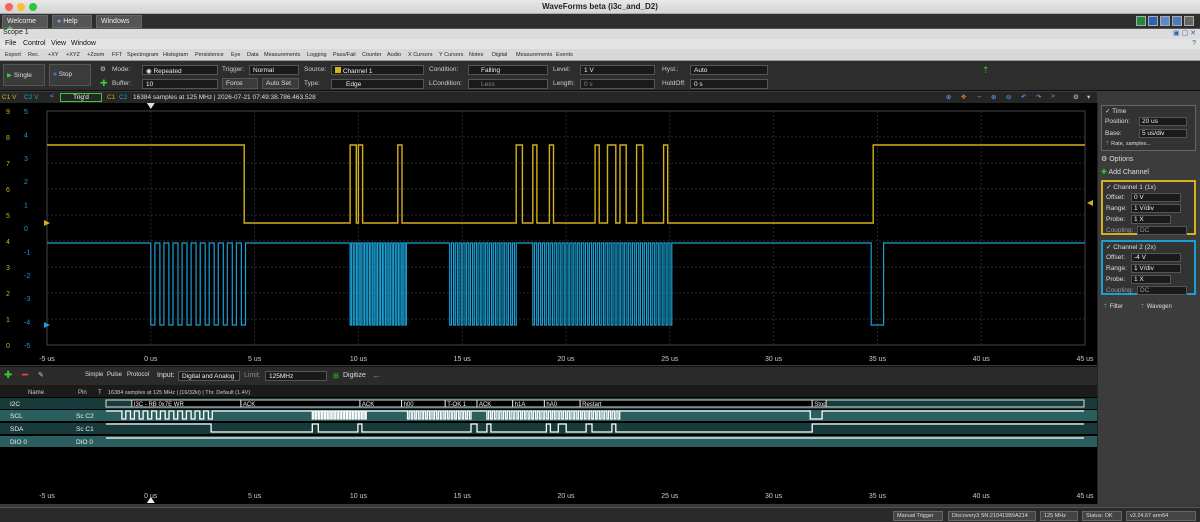  What do you see at coordinates (235, 55) in the screenshot?
I see `toolbar-eye: Eye` at bounding box center [235, 55].